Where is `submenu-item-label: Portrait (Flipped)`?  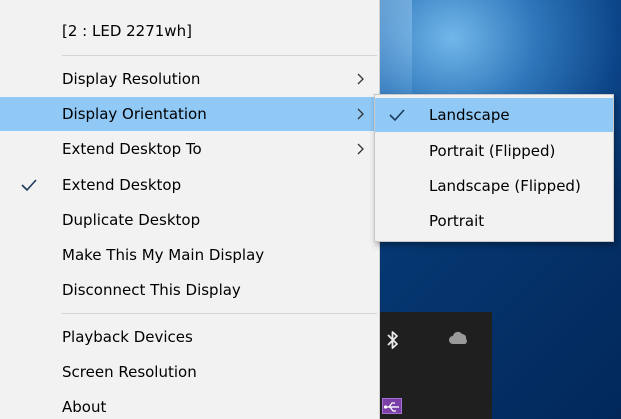
submenu-item-label: Portrait (Flipped) is located at coordinates (492, 151).